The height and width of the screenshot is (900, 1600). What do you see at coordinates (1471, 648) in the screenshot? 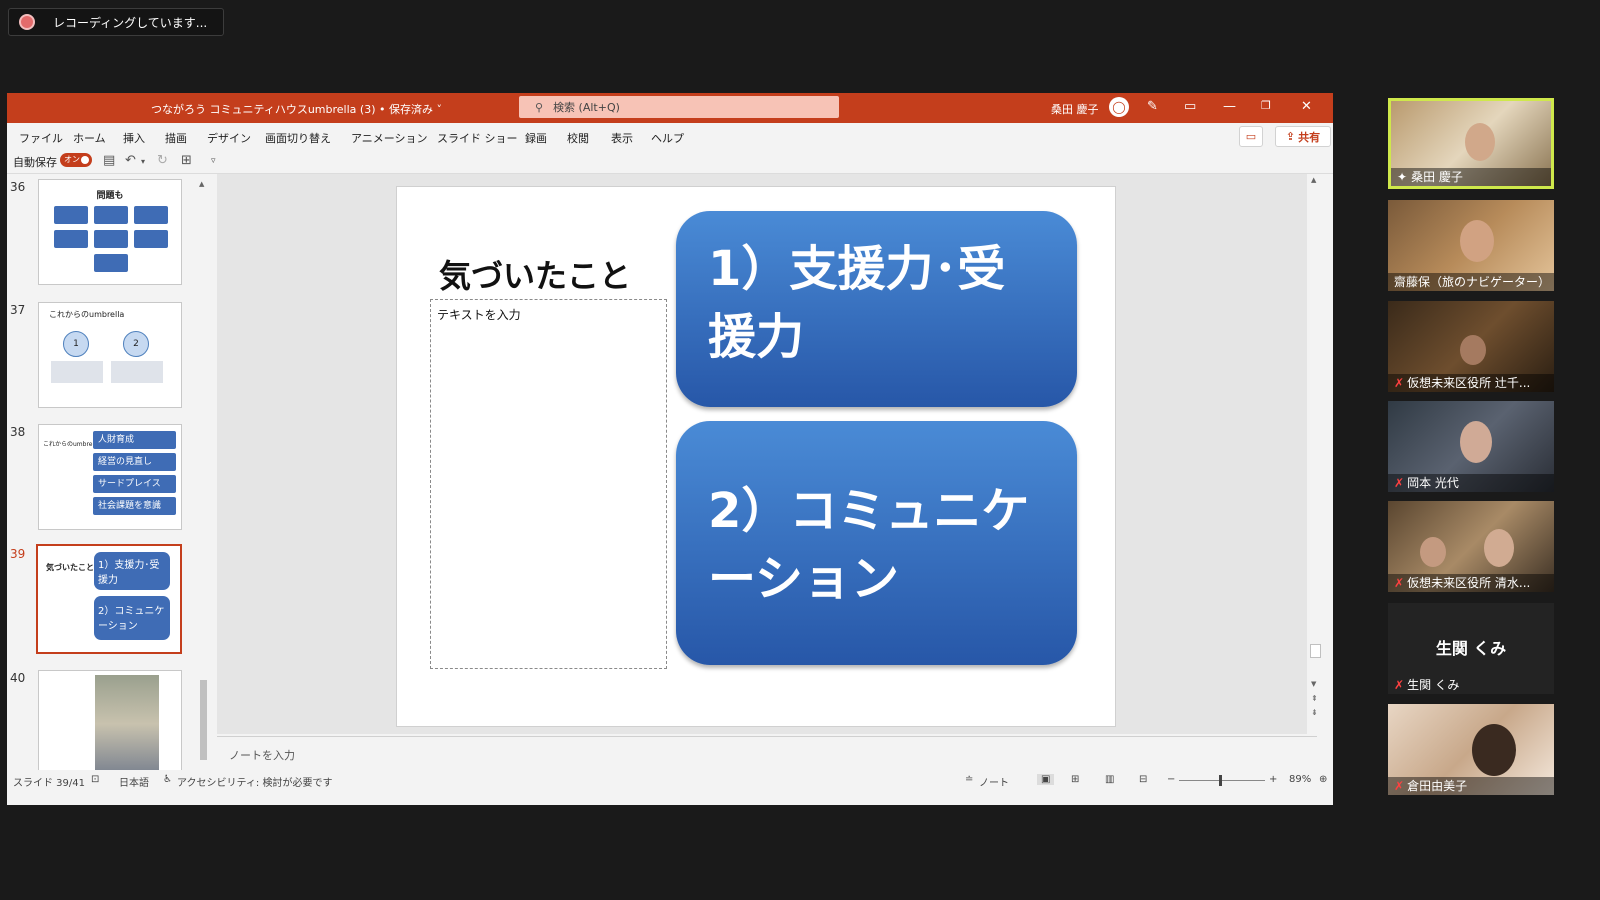
I see `participant-tile: 生関 くみ ✗ 生関 くみ` at bounding box center [1471, 648].